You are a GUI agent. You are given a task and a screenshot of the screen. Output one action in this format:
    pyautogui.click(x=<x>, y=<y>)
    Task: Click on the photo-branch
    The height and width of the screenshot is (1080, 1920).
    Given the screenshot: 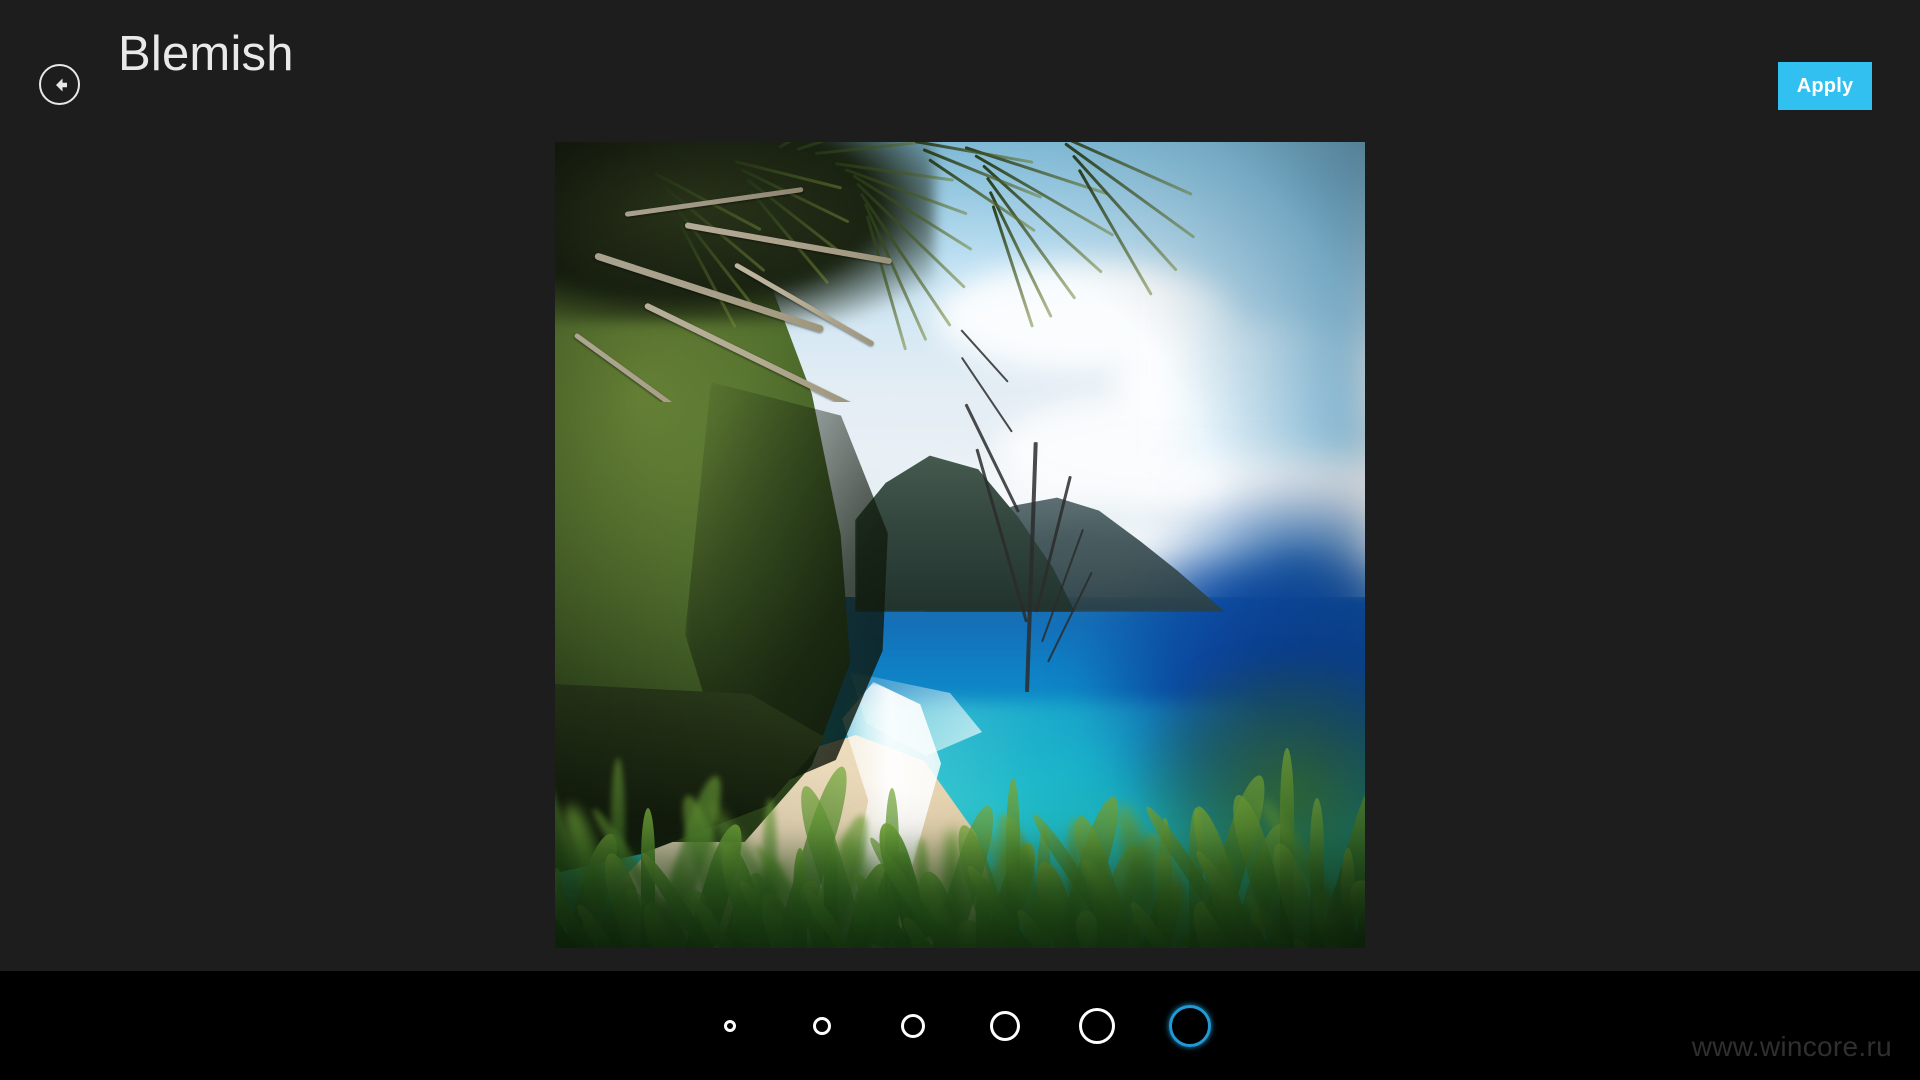 What is the action you would take?
    pyautogui.click(x=652, y=367)
    